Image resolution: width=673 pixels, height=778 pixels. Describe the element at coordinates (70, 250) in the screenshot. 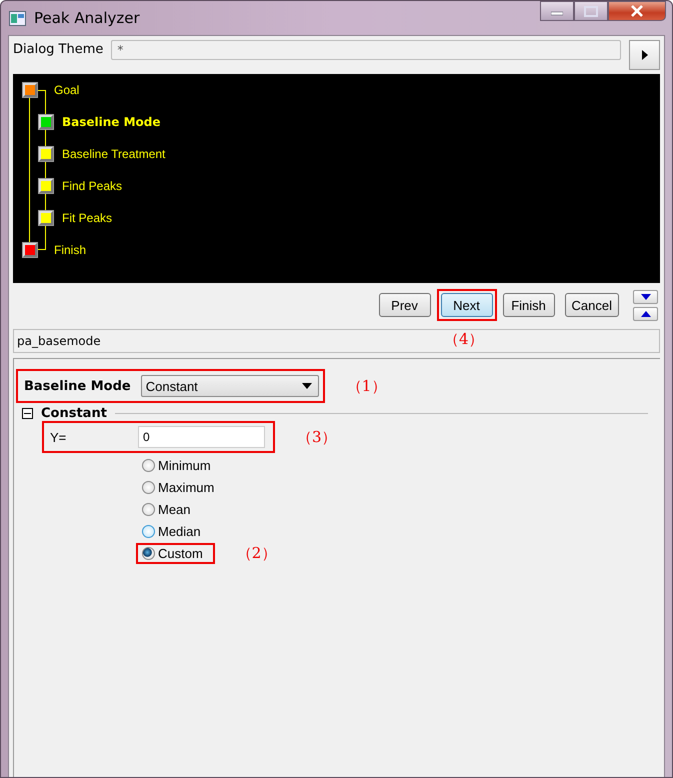

I see `step-label: Finish` at that location.